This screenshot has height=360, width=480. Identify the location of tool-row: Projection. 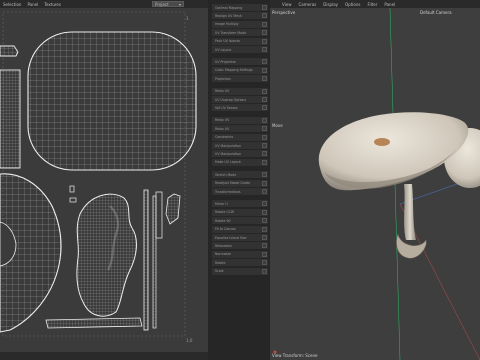
(240, 79).